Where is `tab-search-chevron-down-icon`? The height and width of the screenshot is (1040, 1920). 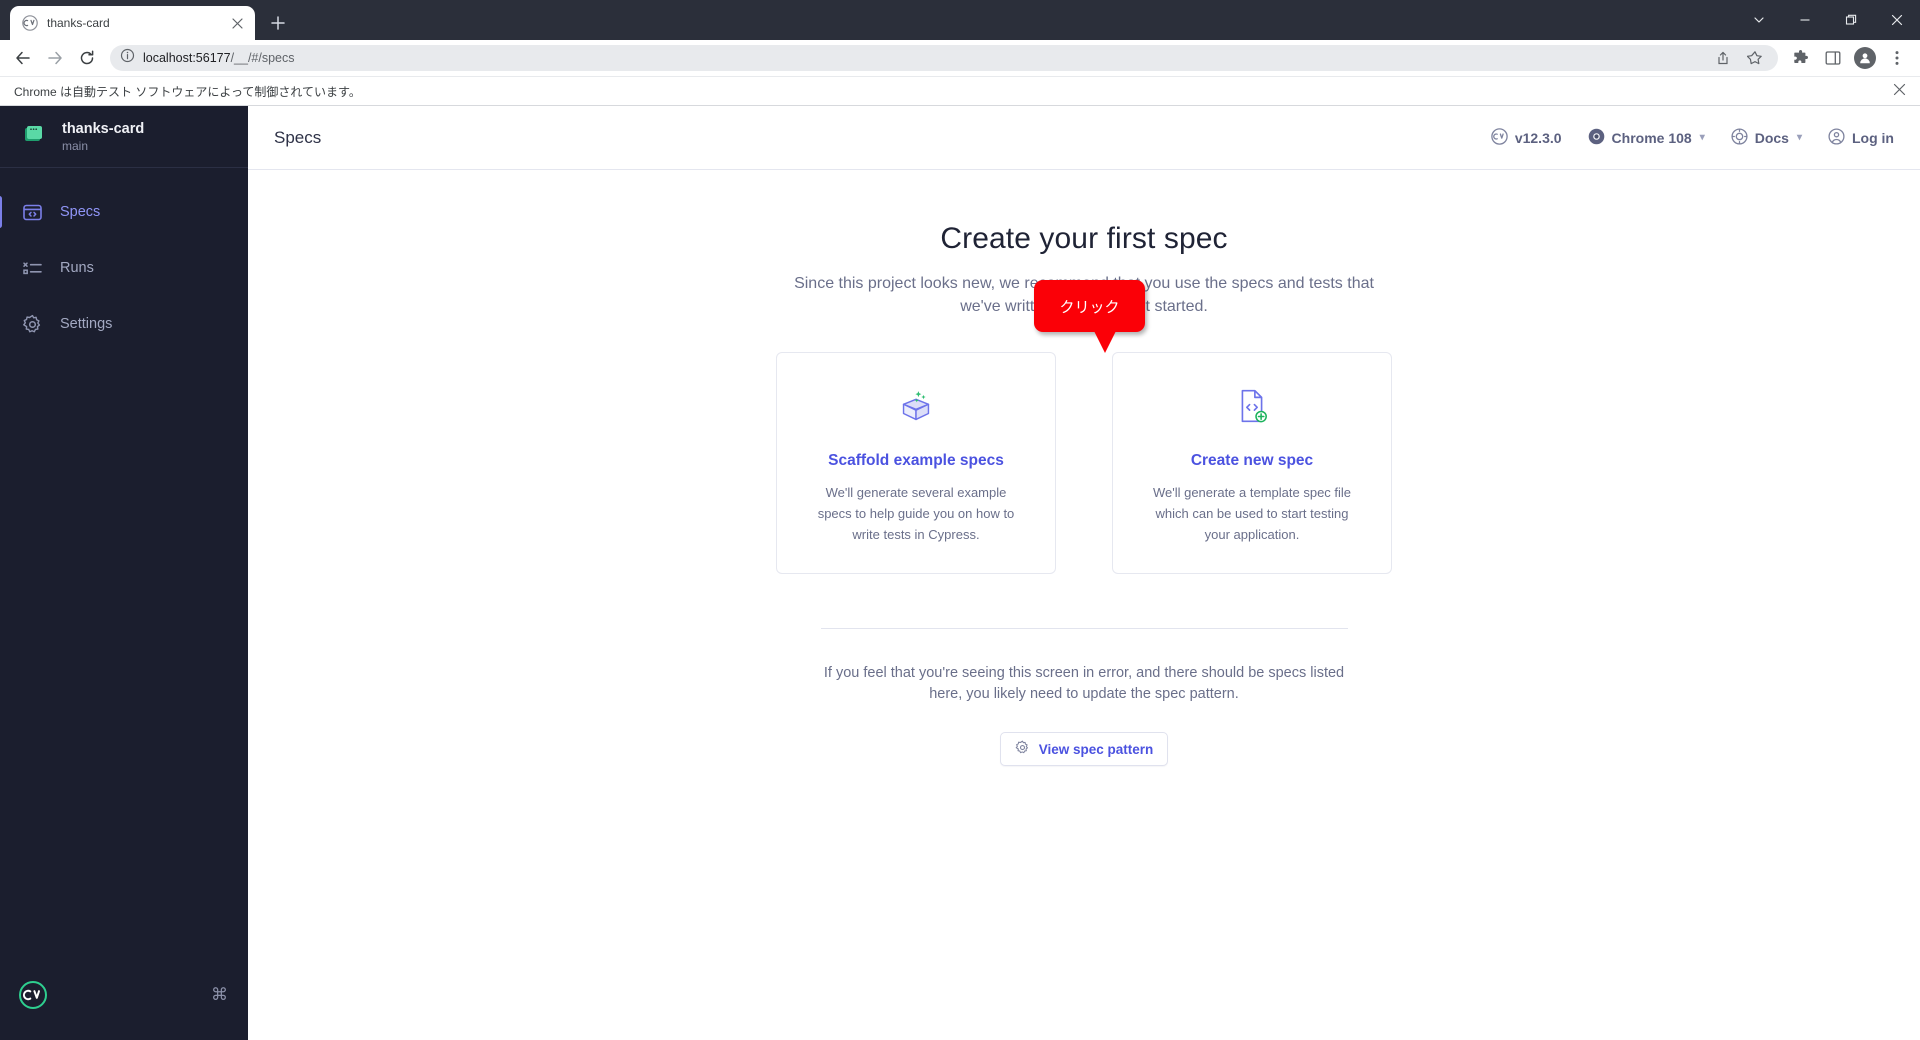
tab-search-chevron-down-icon is located at coordinates (1759, 20).